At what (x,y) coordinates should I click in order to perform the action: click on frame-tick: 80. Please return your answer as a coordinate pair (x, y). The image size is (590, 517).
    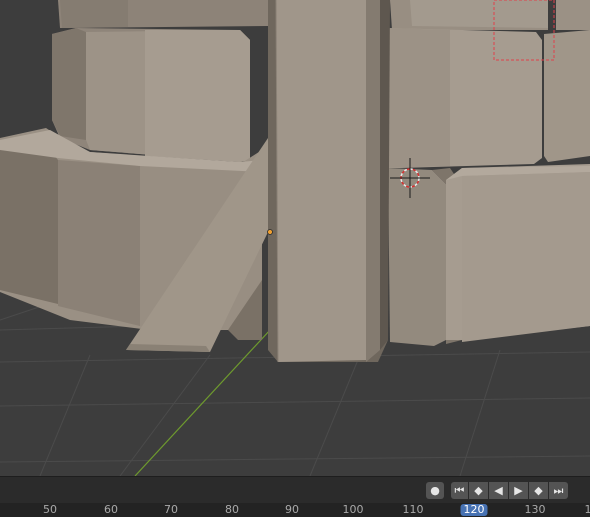
    Looking at the image, I should click on (232, 510).